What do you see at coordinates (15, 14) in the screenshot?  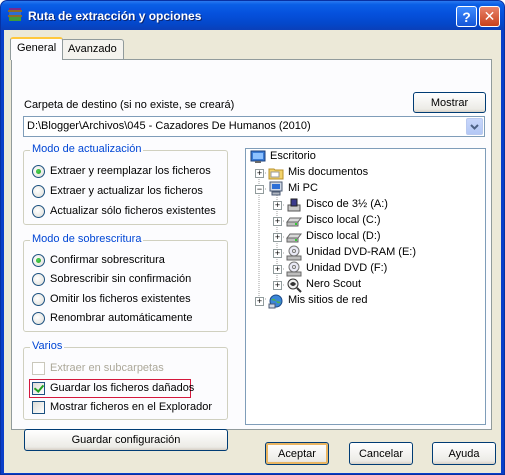 I see `winrar-icon` at bounding box center [15, 14].